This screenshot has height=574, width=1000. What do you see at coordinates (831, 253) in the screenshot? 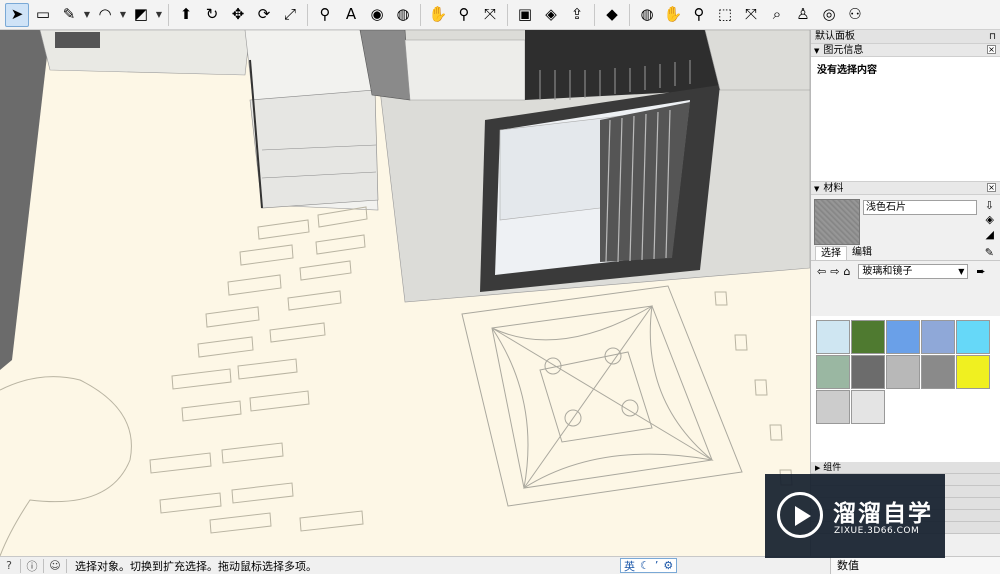
I see `tab-select: 选择` at bounding box center [831, 253].